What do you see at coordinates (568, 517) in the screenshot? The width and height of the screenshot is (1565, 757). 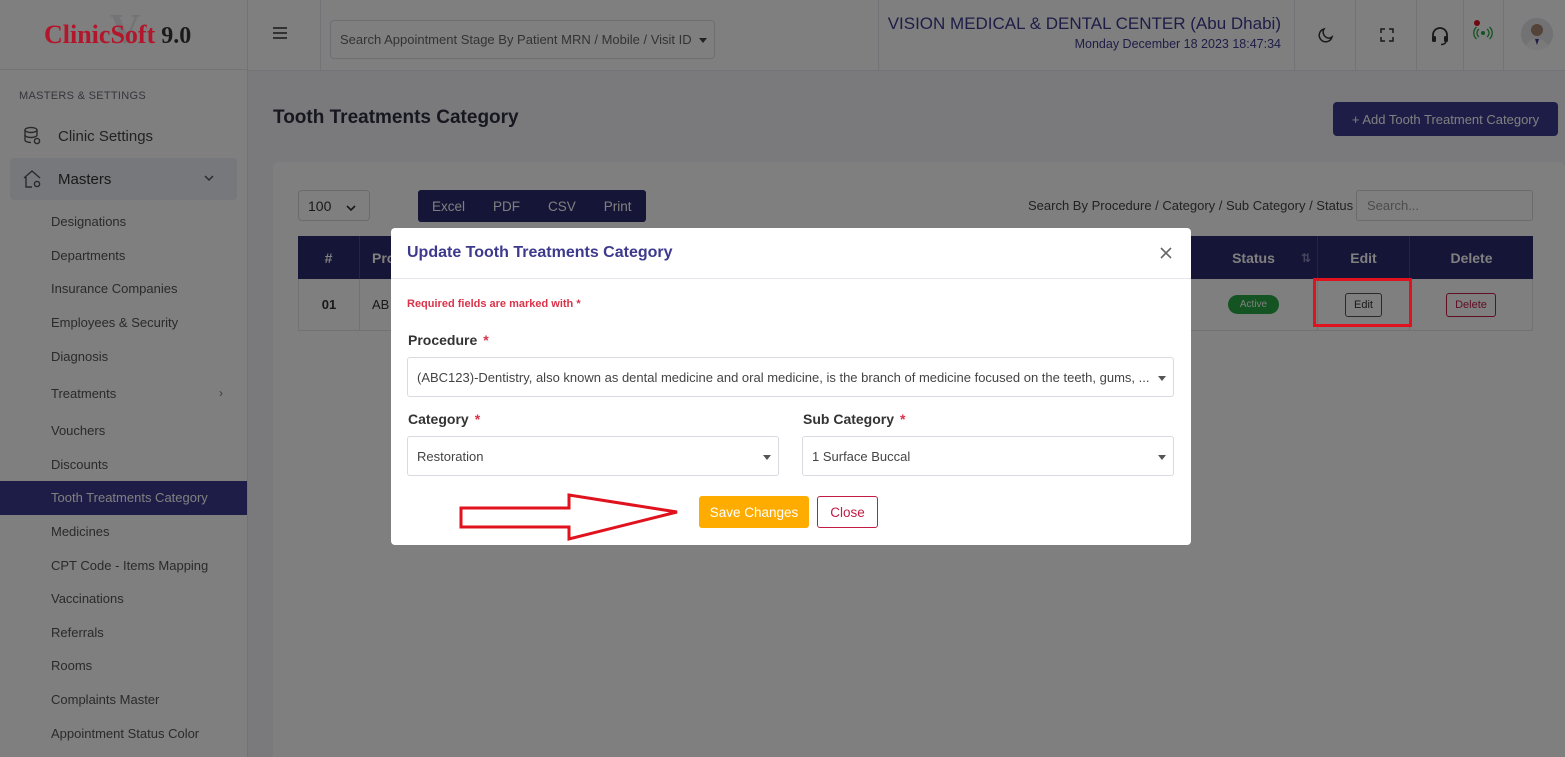 I see `arrow-annotation-icon` at bounding box center [568, 517].